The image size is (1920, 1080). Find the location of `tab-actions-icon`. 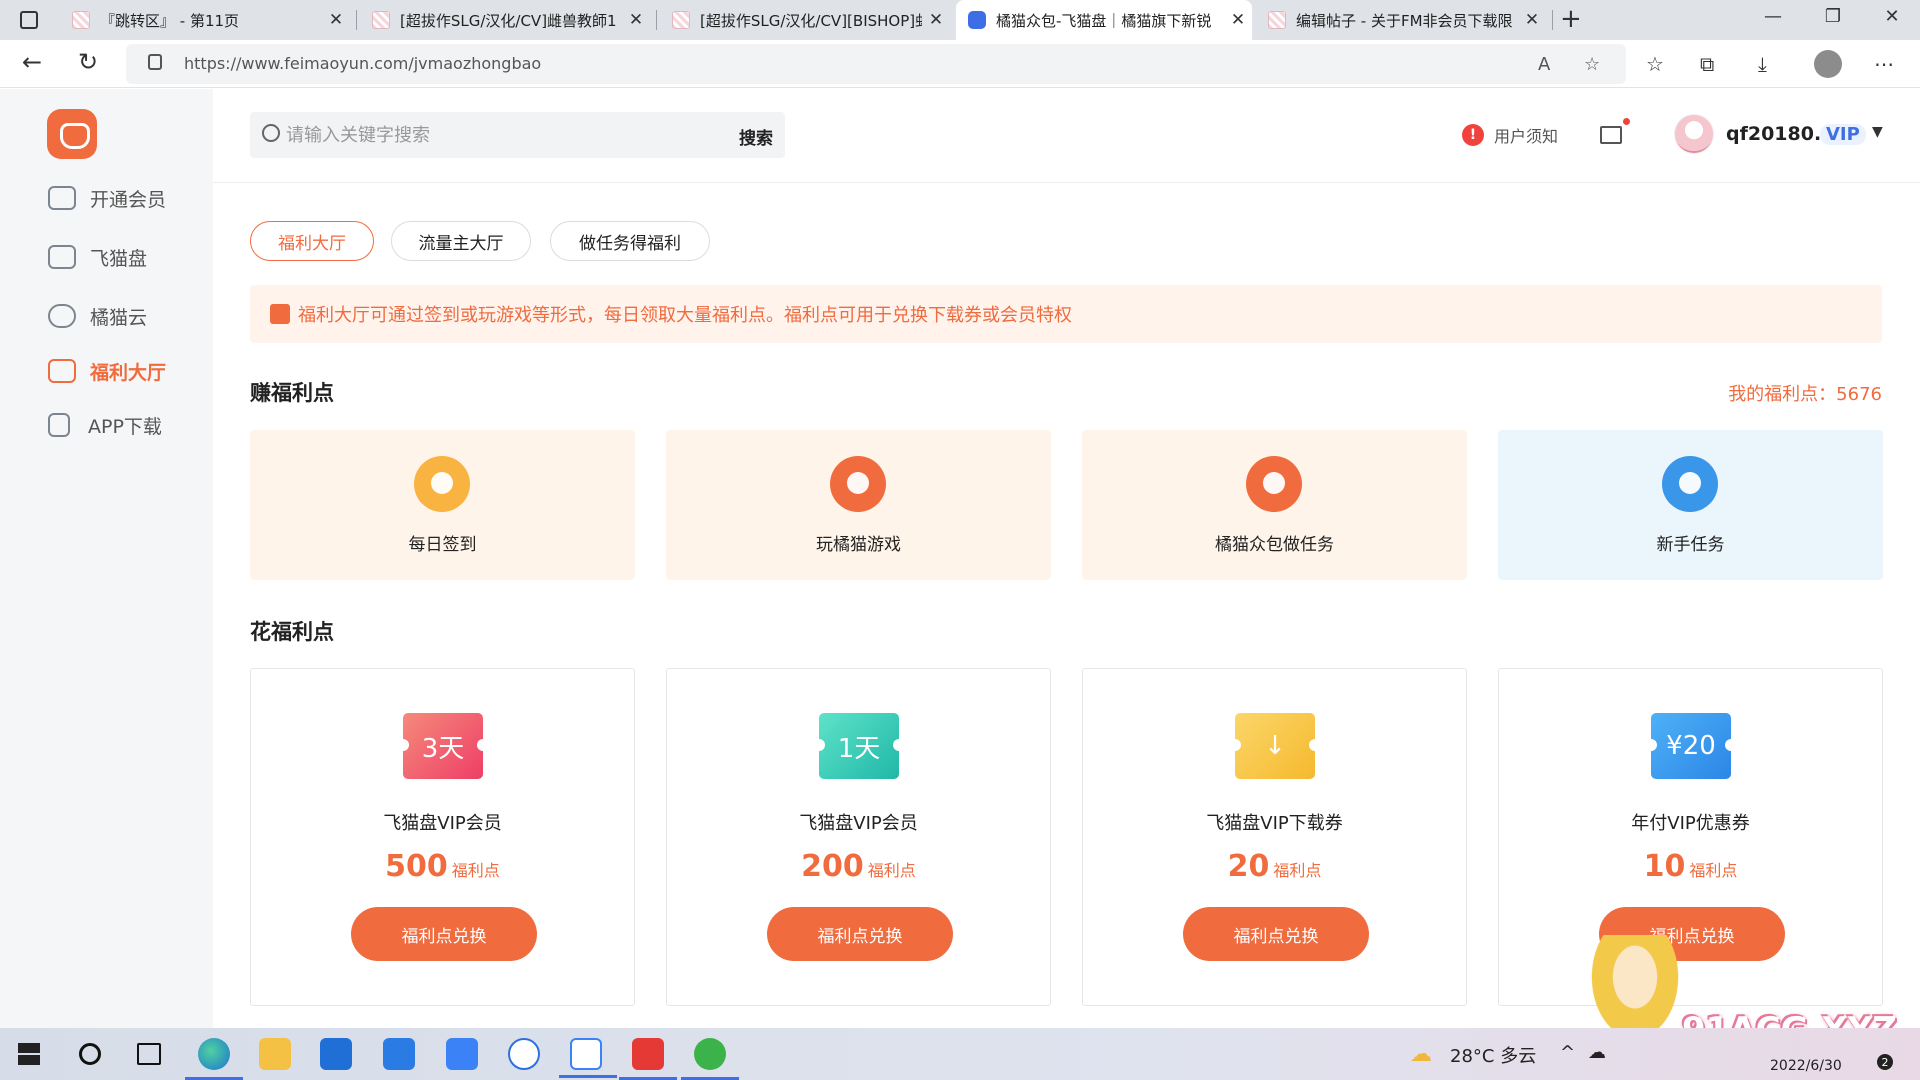

tab-actions-icon is located at coordinates (29, 20).